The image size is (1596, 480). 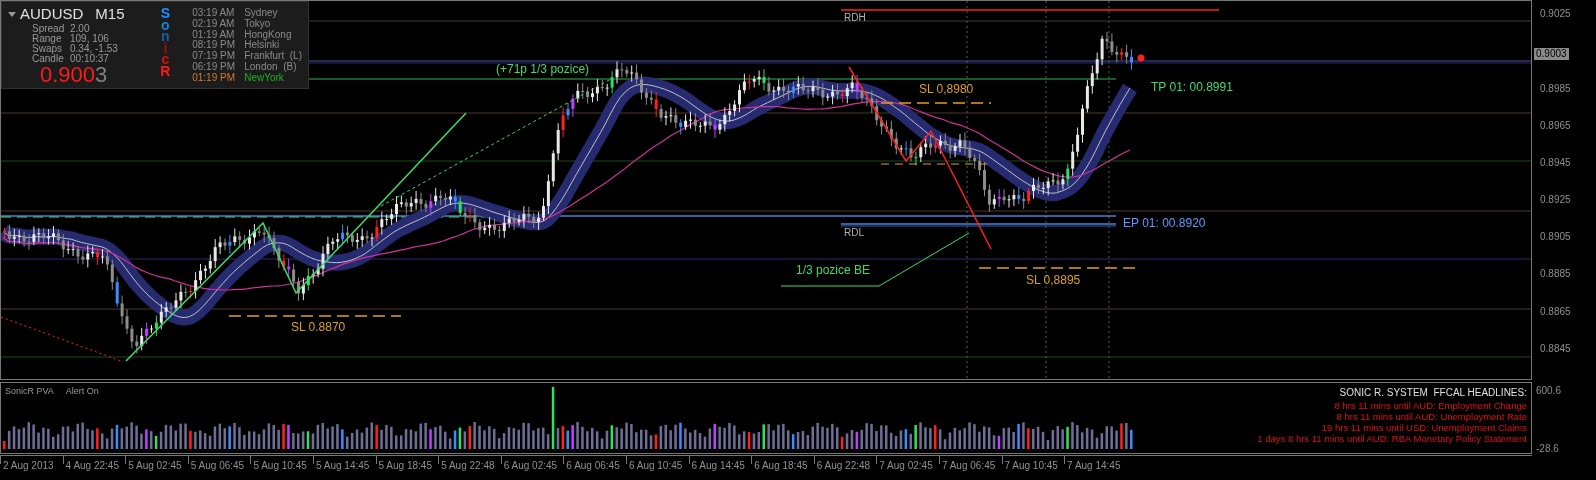 What do you see at coordinates (1555, 125) in the screenshot?
I see `price-axis-label: 0.8965` at bounding box center [1555, 125].